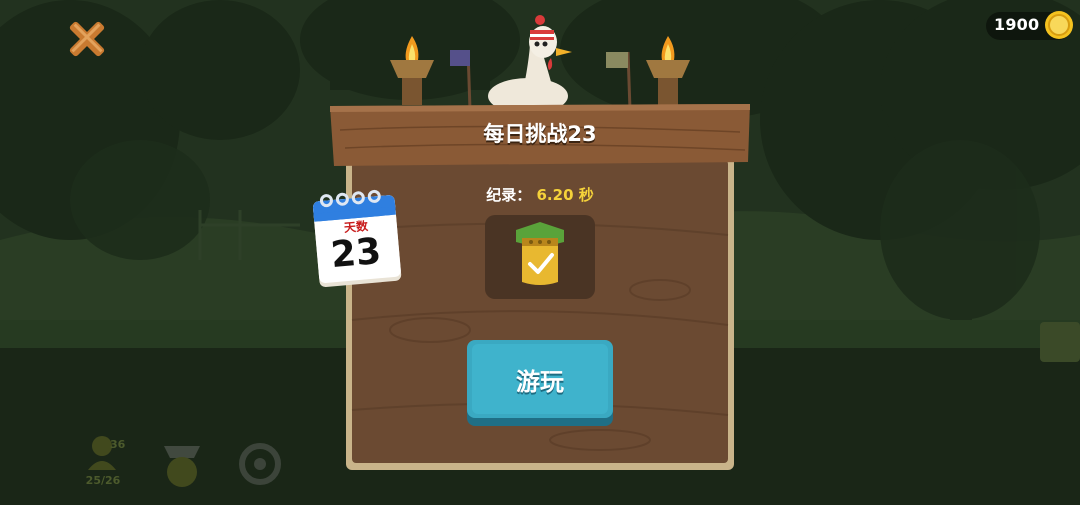 The width and height of the screenshot is (1080, 505). I want to click on record-label: 纪录：, so click(509, 195).